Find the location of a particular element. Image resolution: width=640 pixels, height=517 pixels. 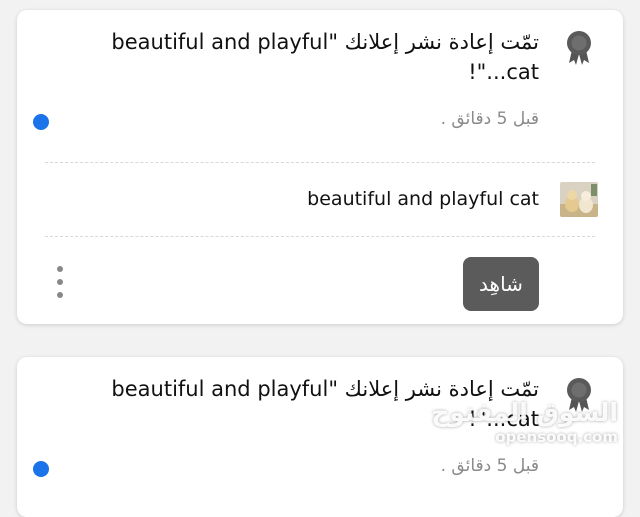

ad-title: beautiful and playful cat is located at coordinates (423, 199).